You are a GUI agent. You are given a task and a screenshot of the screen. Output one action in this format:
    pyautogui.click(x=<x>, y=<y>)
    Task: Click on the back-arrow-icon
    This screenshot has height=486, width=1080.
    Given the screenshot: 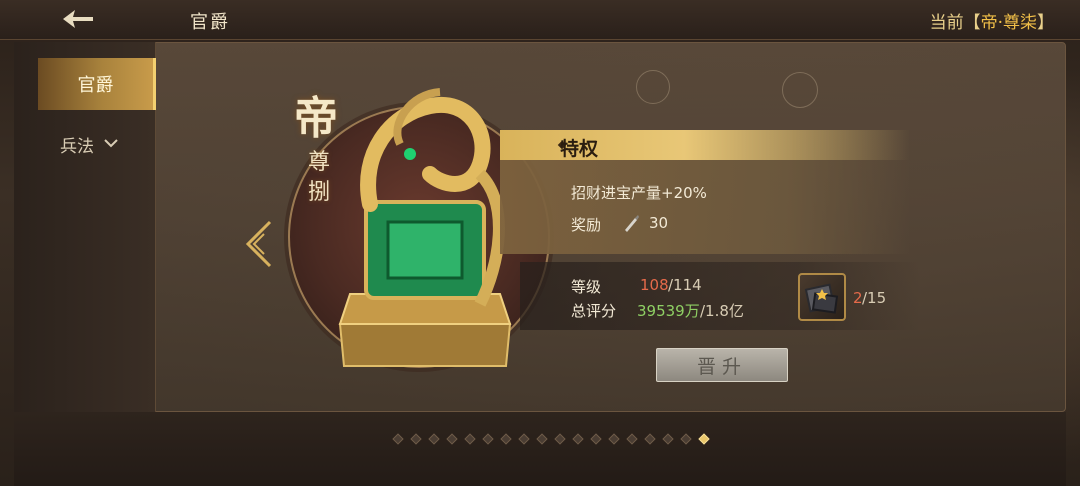 What is the action you would take?
    pyautogui.click(x=78, y=19)
    